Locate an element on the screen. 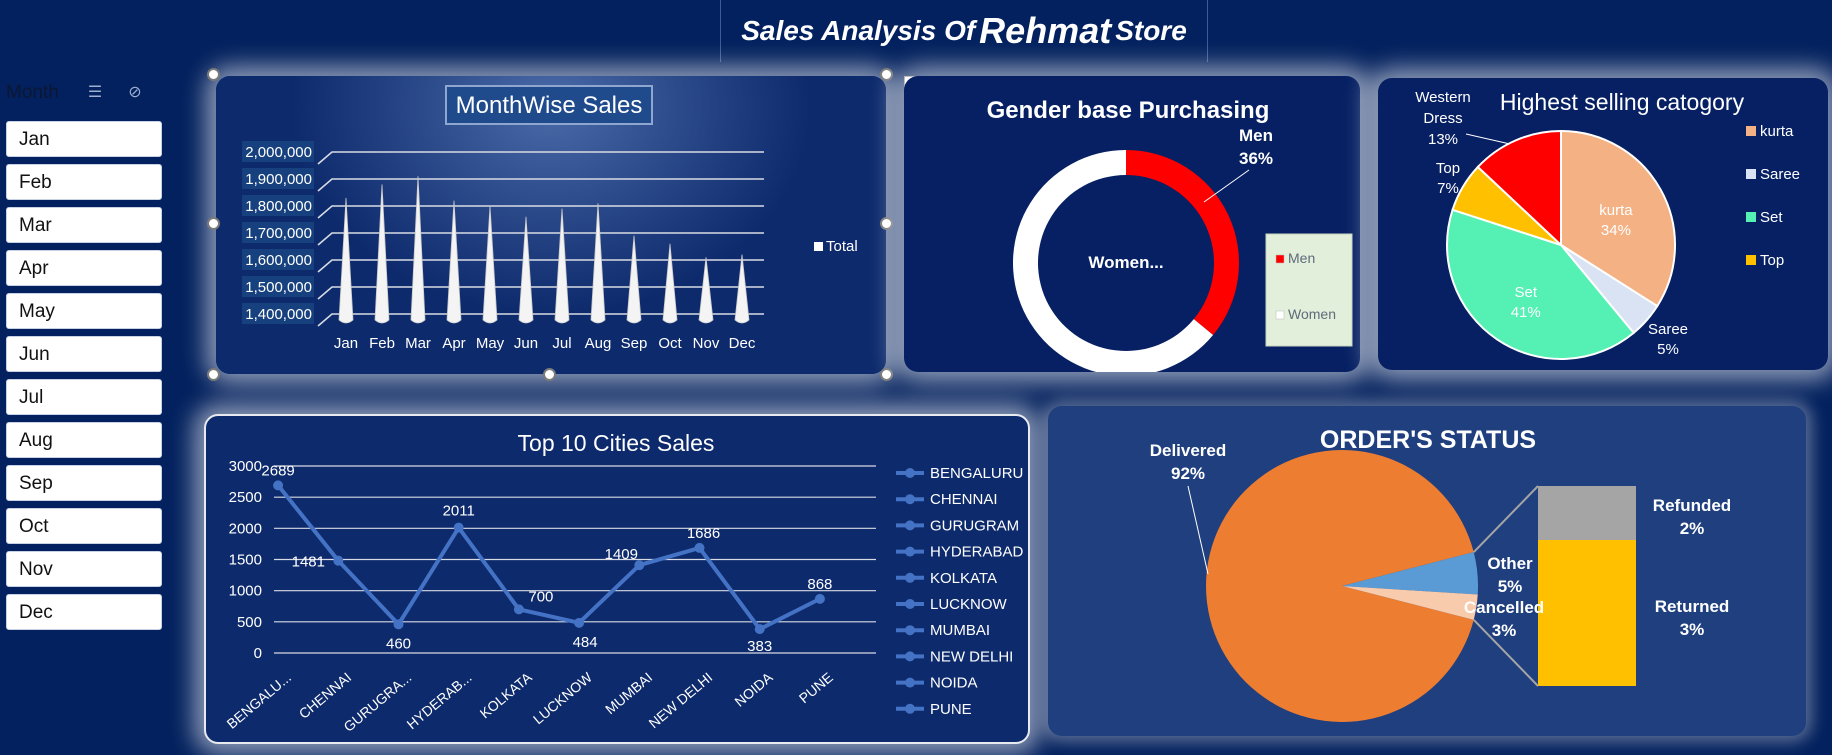 This screenshot has width=1832, height=755. resize-handle-bl is located at coordinates (213, 374).